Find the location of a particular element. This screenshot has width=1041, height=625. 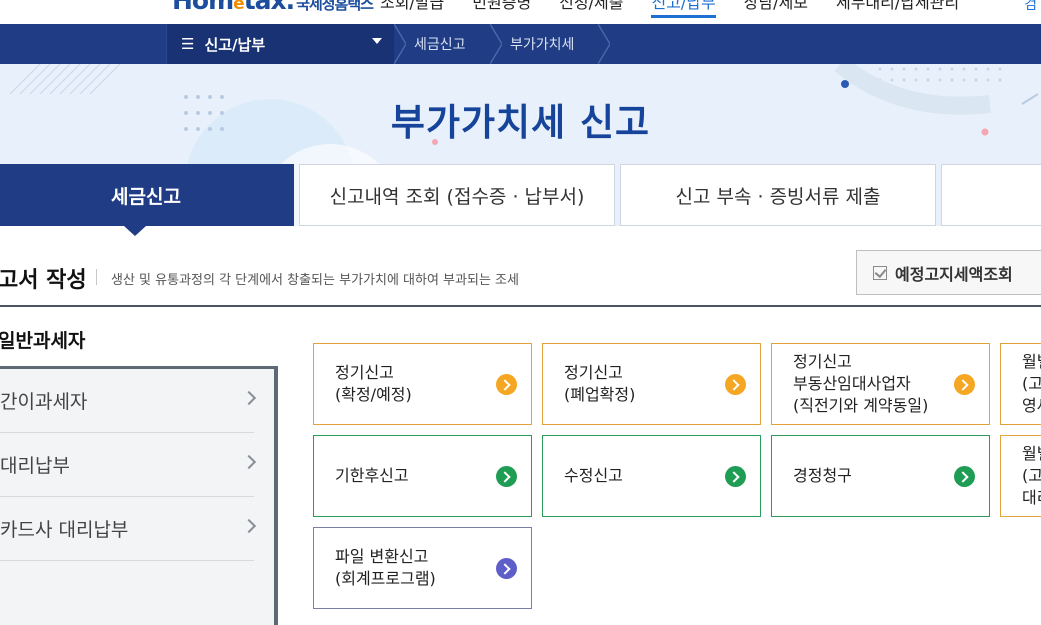

prenotice-tax-lookup-label: 예정고지세액조회 is located at coordinates (954, 274).